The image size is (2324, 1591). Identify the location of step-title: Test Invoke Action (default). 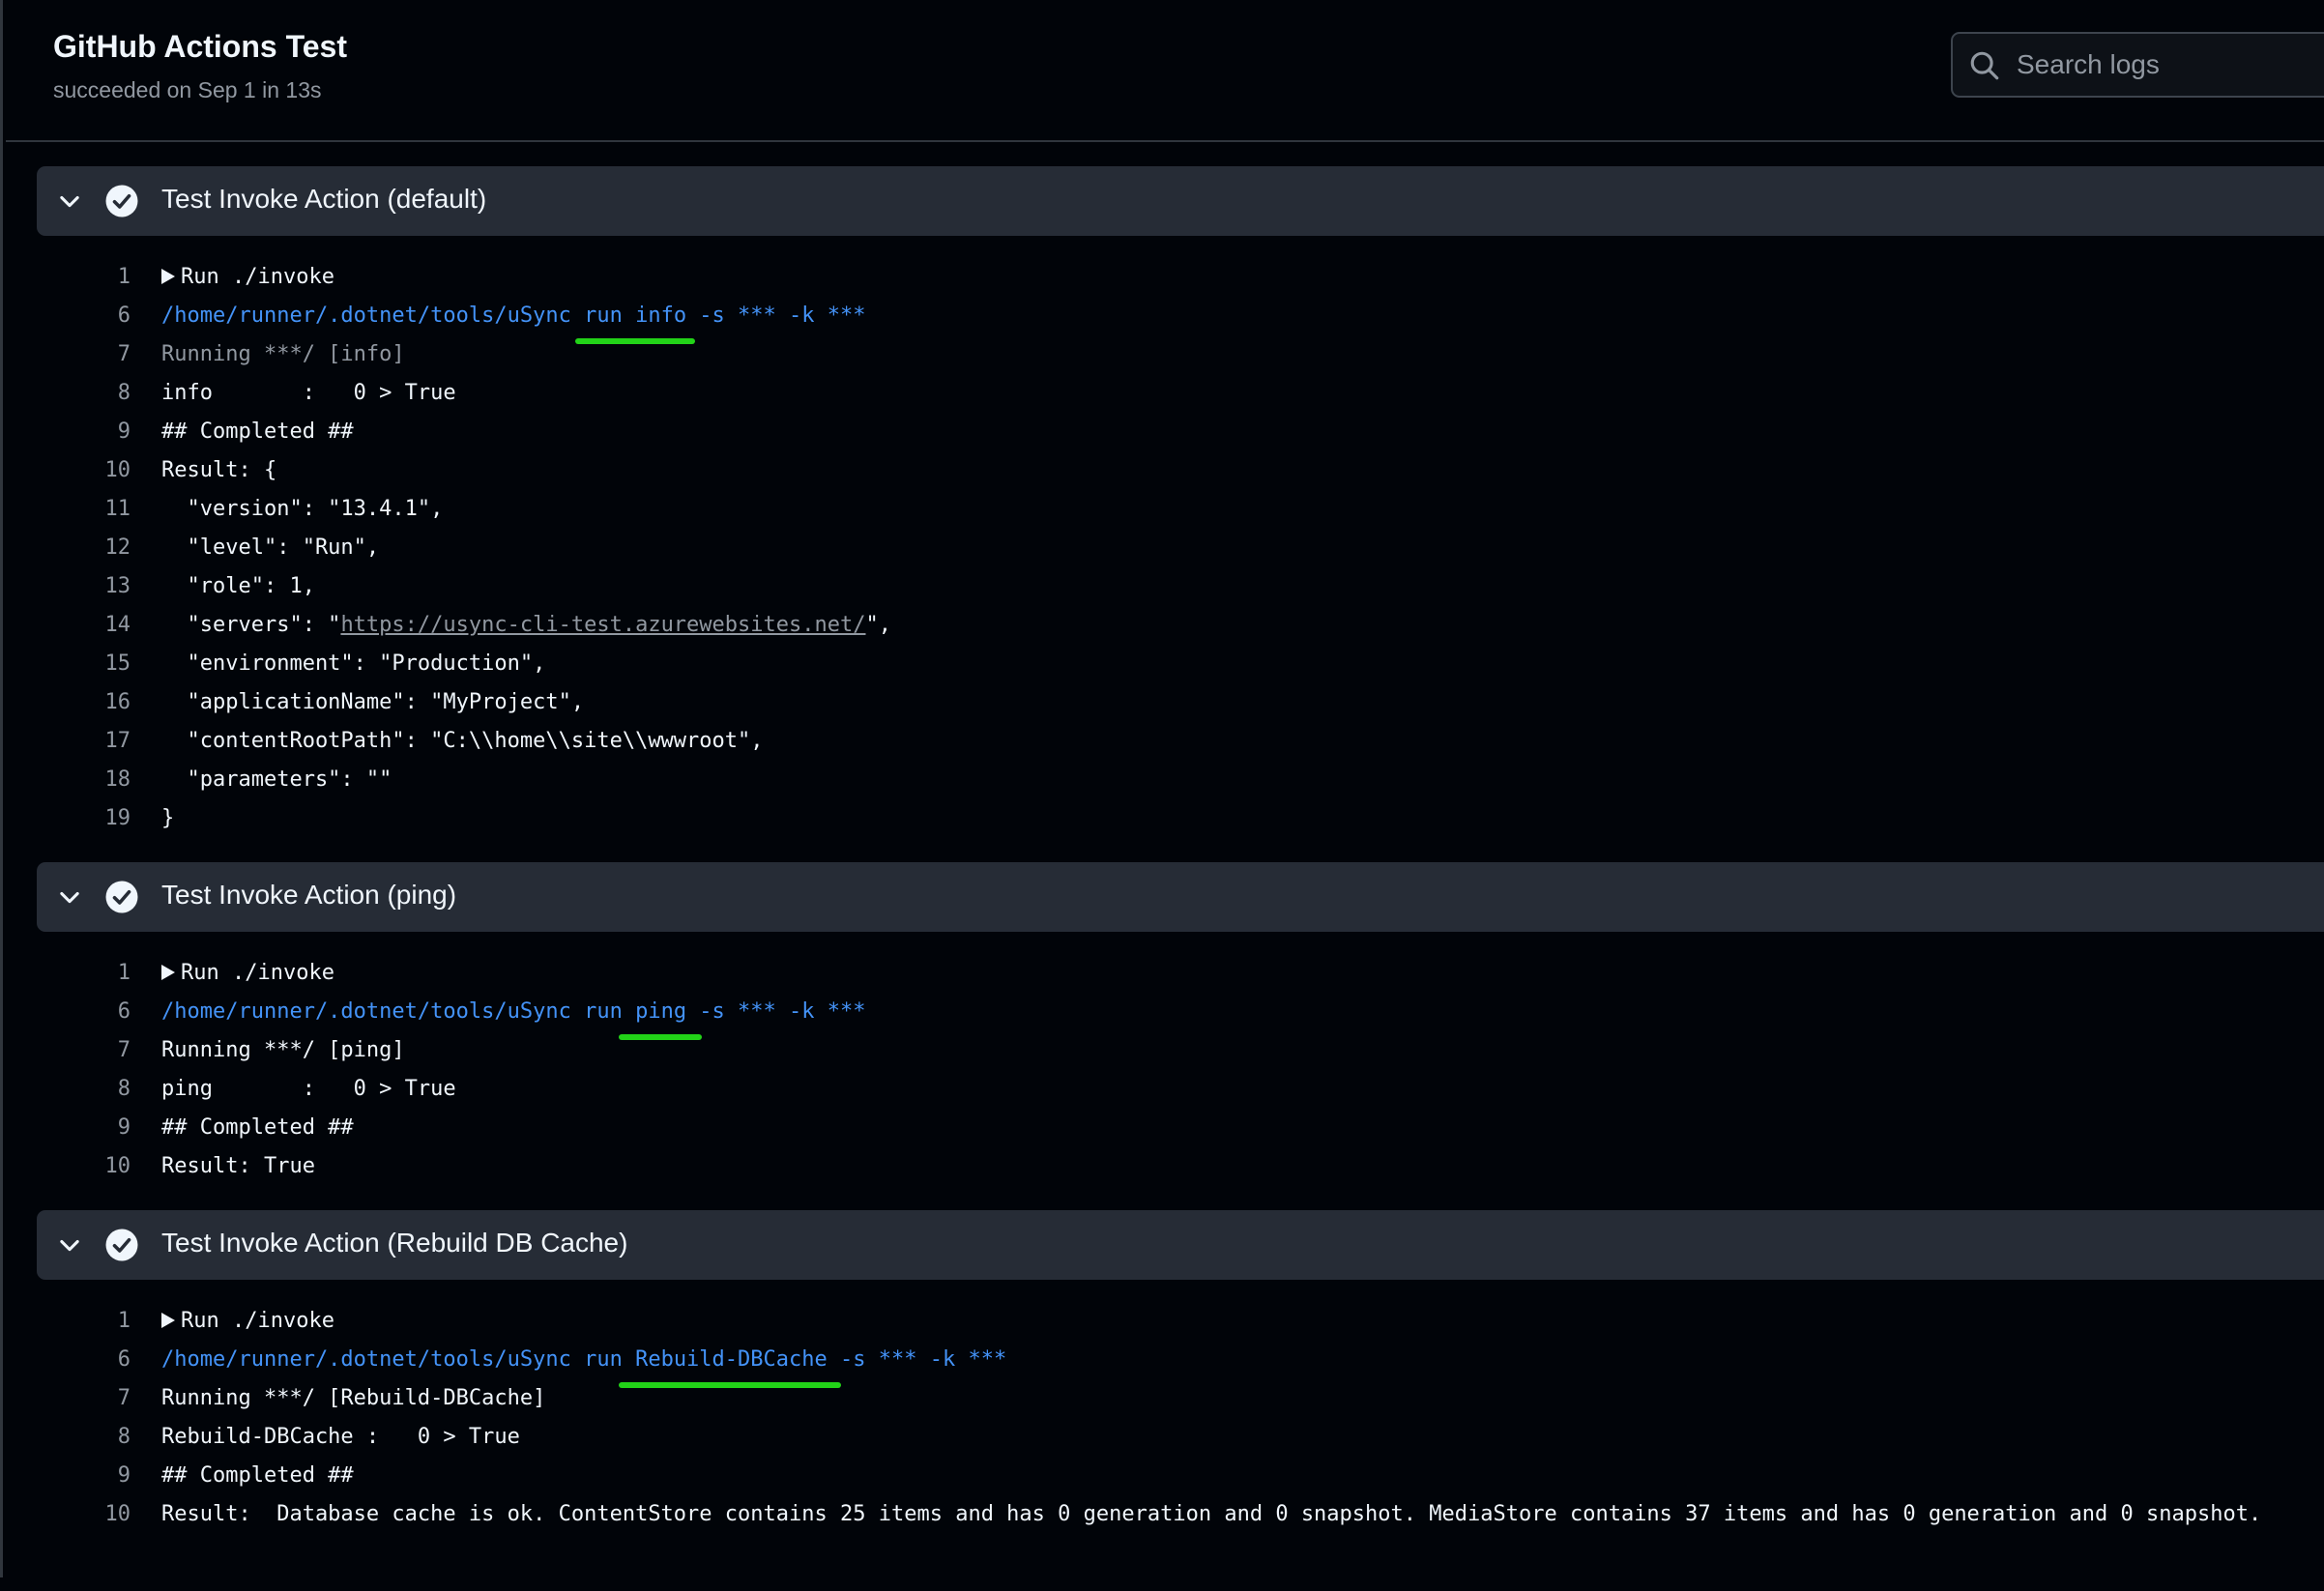
(324, 199).